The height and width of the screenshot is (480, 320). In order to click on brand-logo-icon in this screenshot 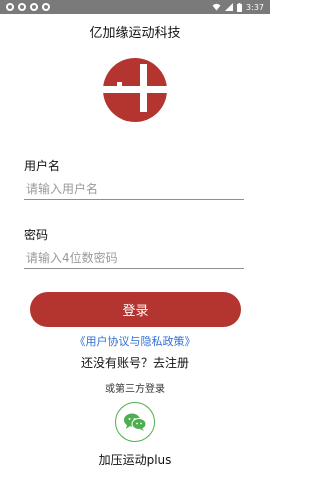, I will do `click(135, 90)`.